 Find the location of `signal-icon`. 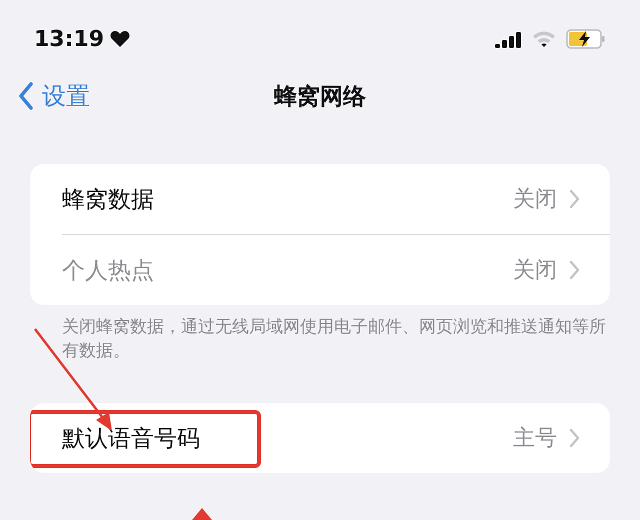

signal-icon is located at coordinates (508, 39).